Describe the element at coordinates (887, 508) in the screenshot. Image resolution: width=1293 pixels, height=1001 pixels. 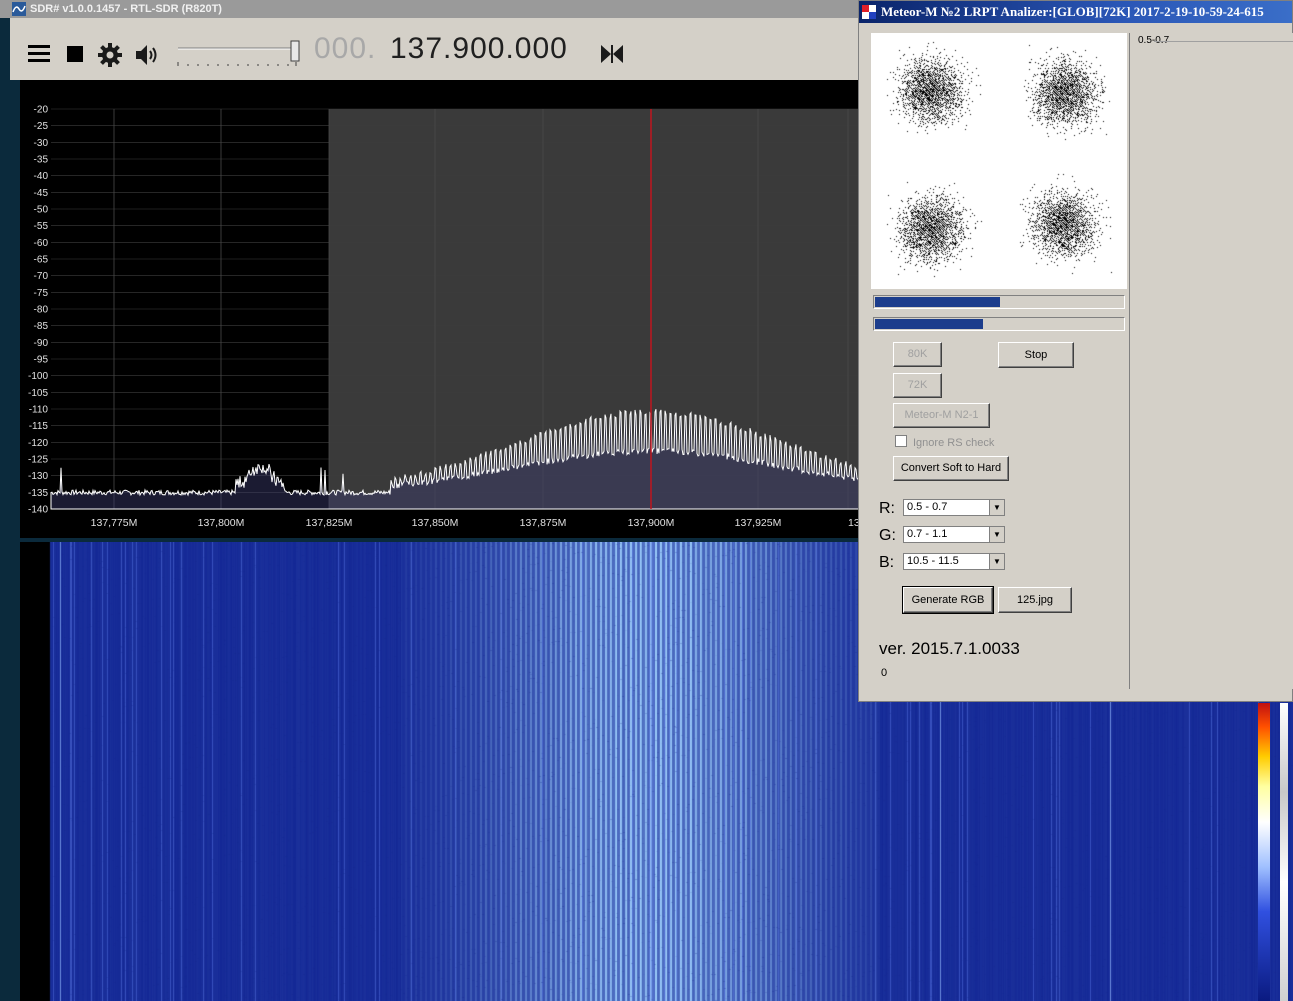
I see `r-label: R:` at that location.